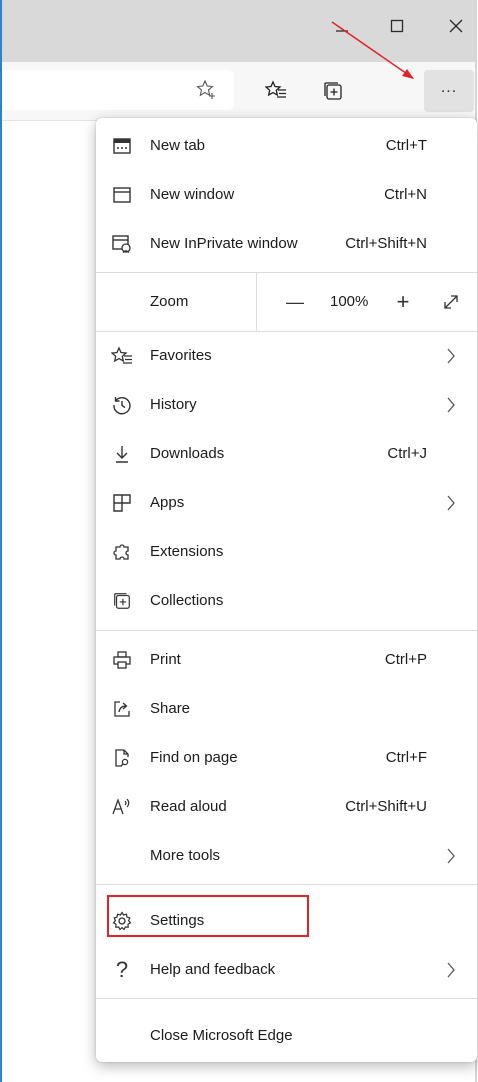  Describe the element at coordinates (407, 453) in the screenshot. I see `downloads-shortcut: Ctrl+J` at that location.